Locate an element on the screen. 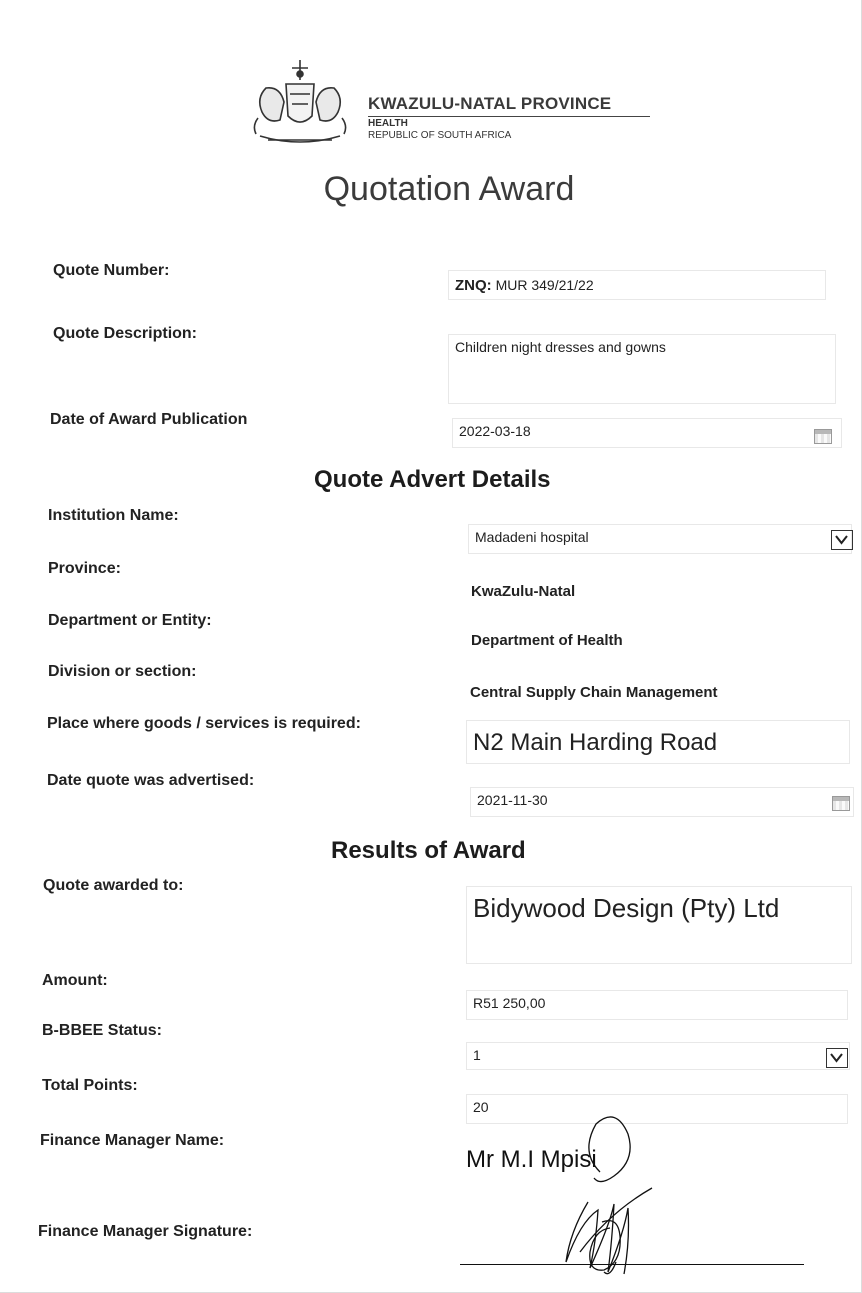 This screenshot has width=862, height=1293. advertised-date-field: 2021-11-30 is located at coordinates (662, 802).